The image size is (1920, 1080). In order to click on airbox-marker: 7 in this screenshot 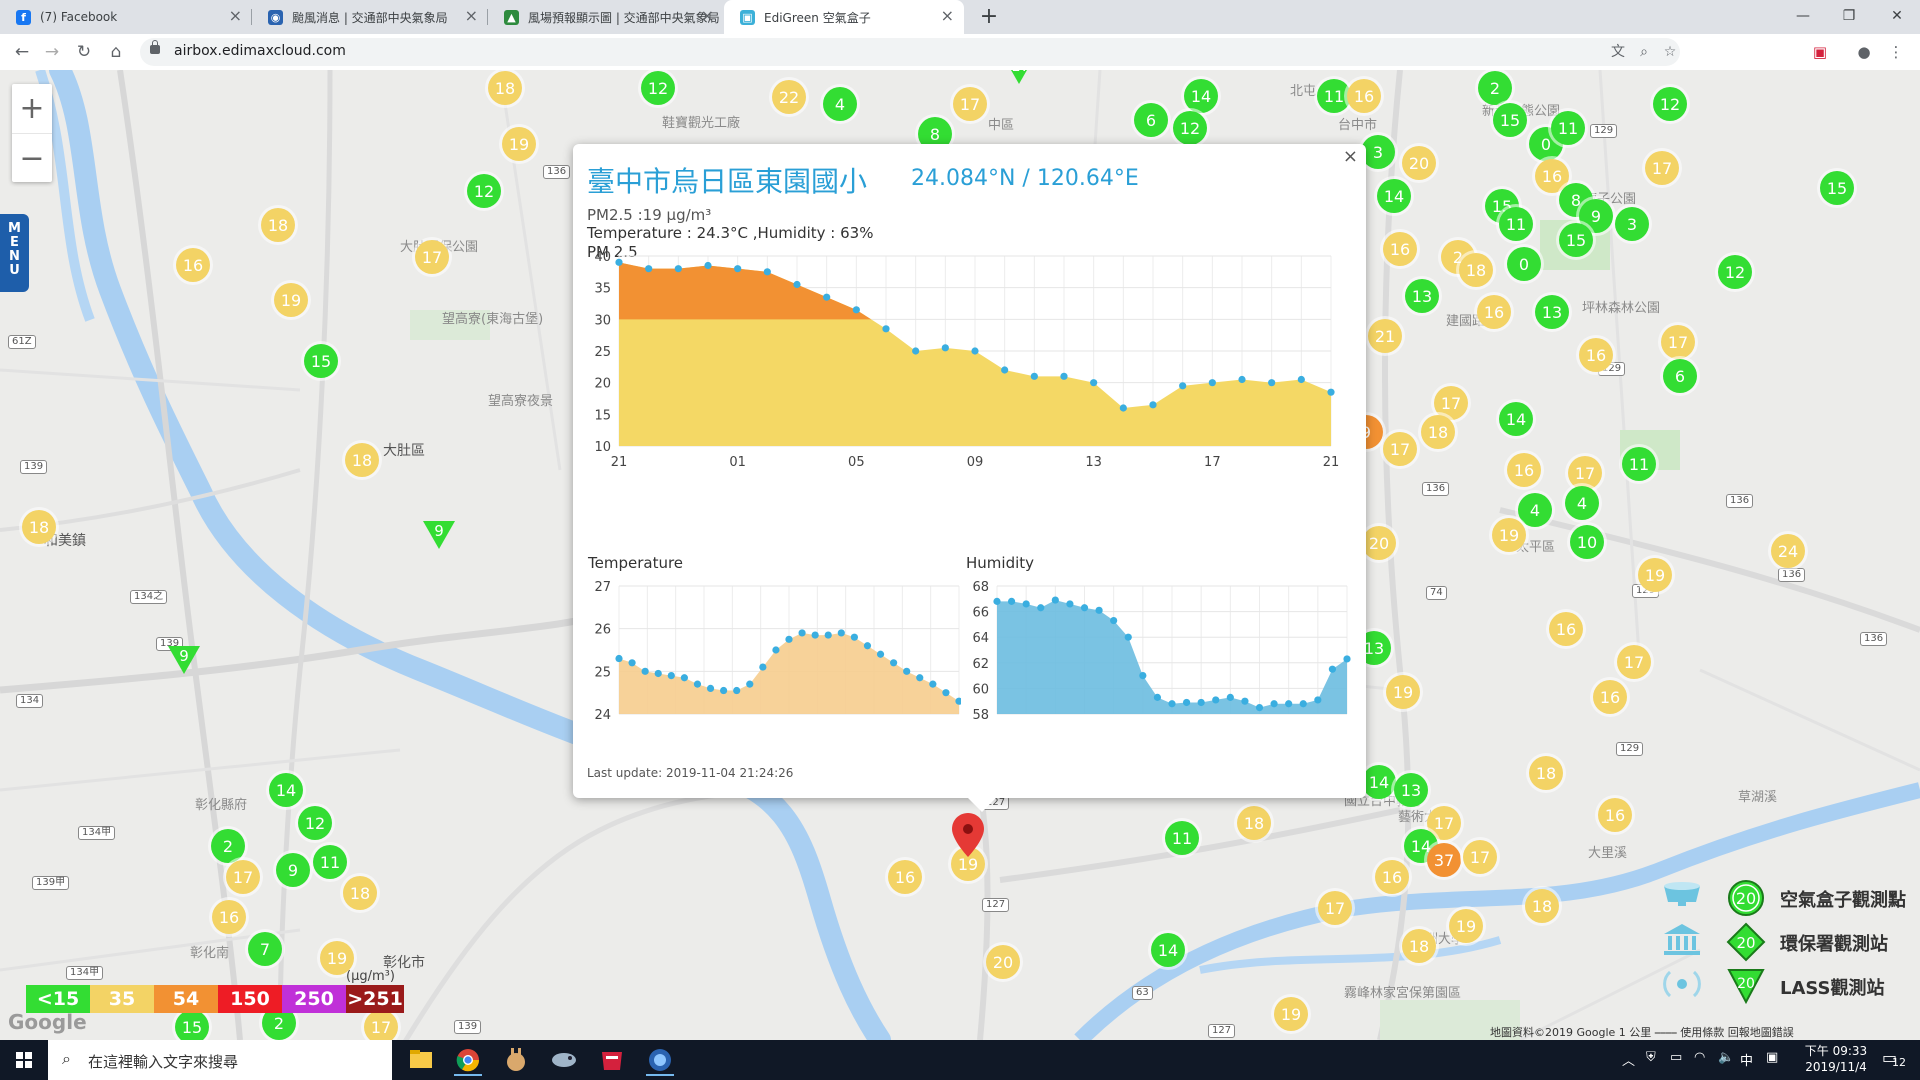, I will do `click(265, 949)`.